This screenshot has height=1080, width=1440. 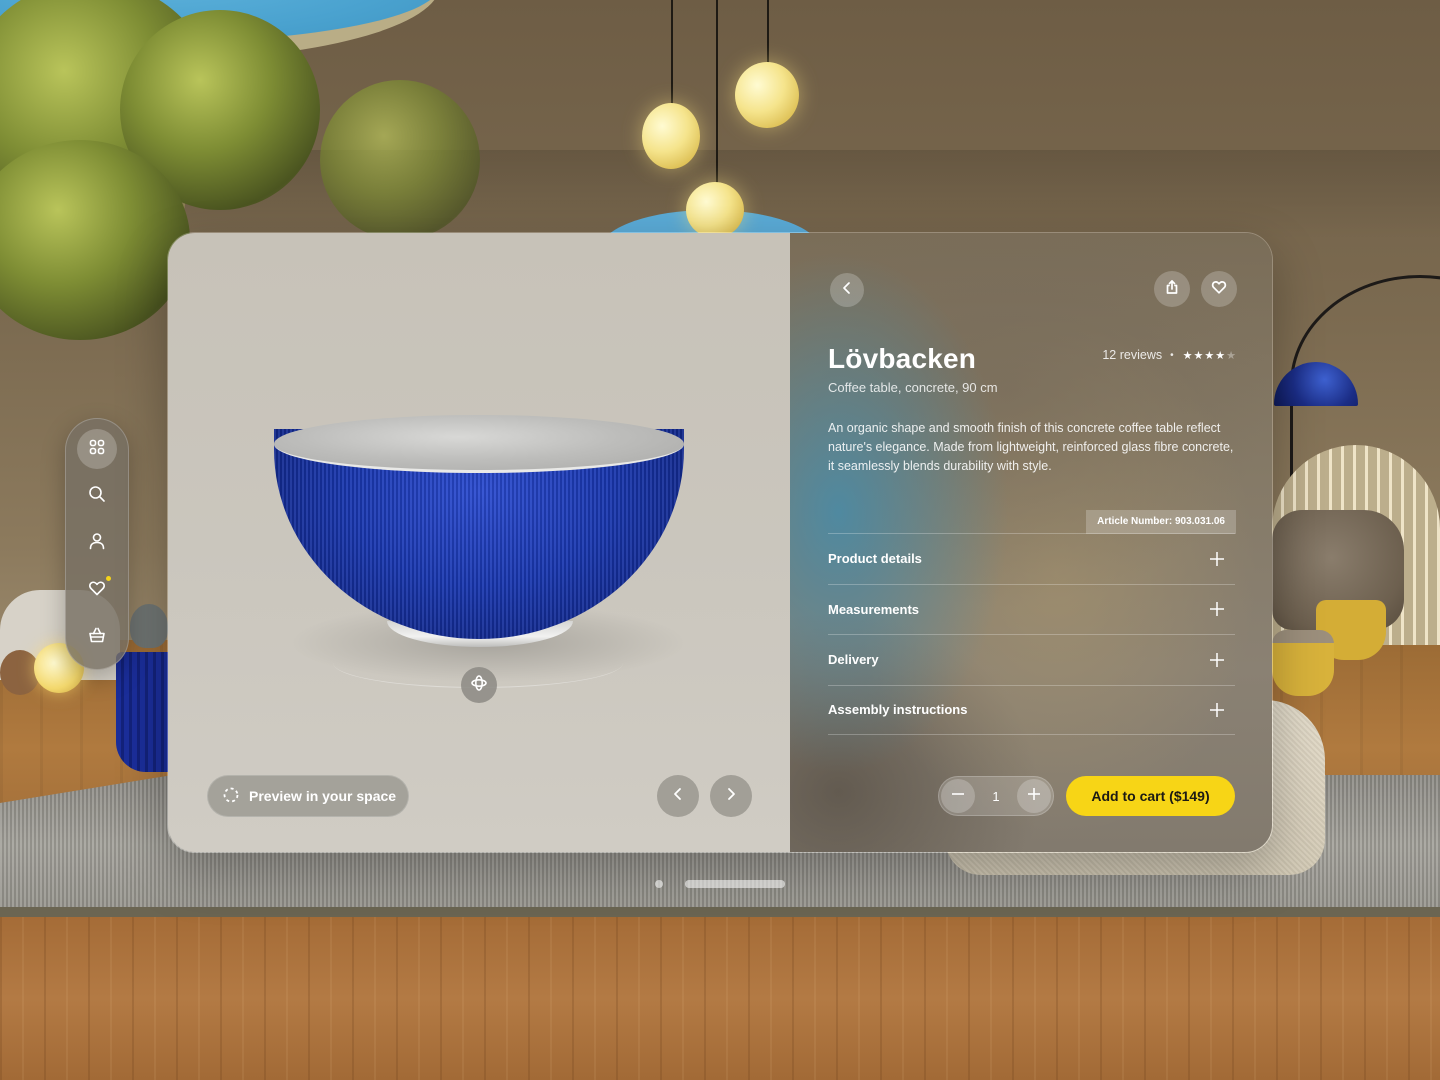 I want to click on accordion-label: Measurements, so click(x=874, y=609).